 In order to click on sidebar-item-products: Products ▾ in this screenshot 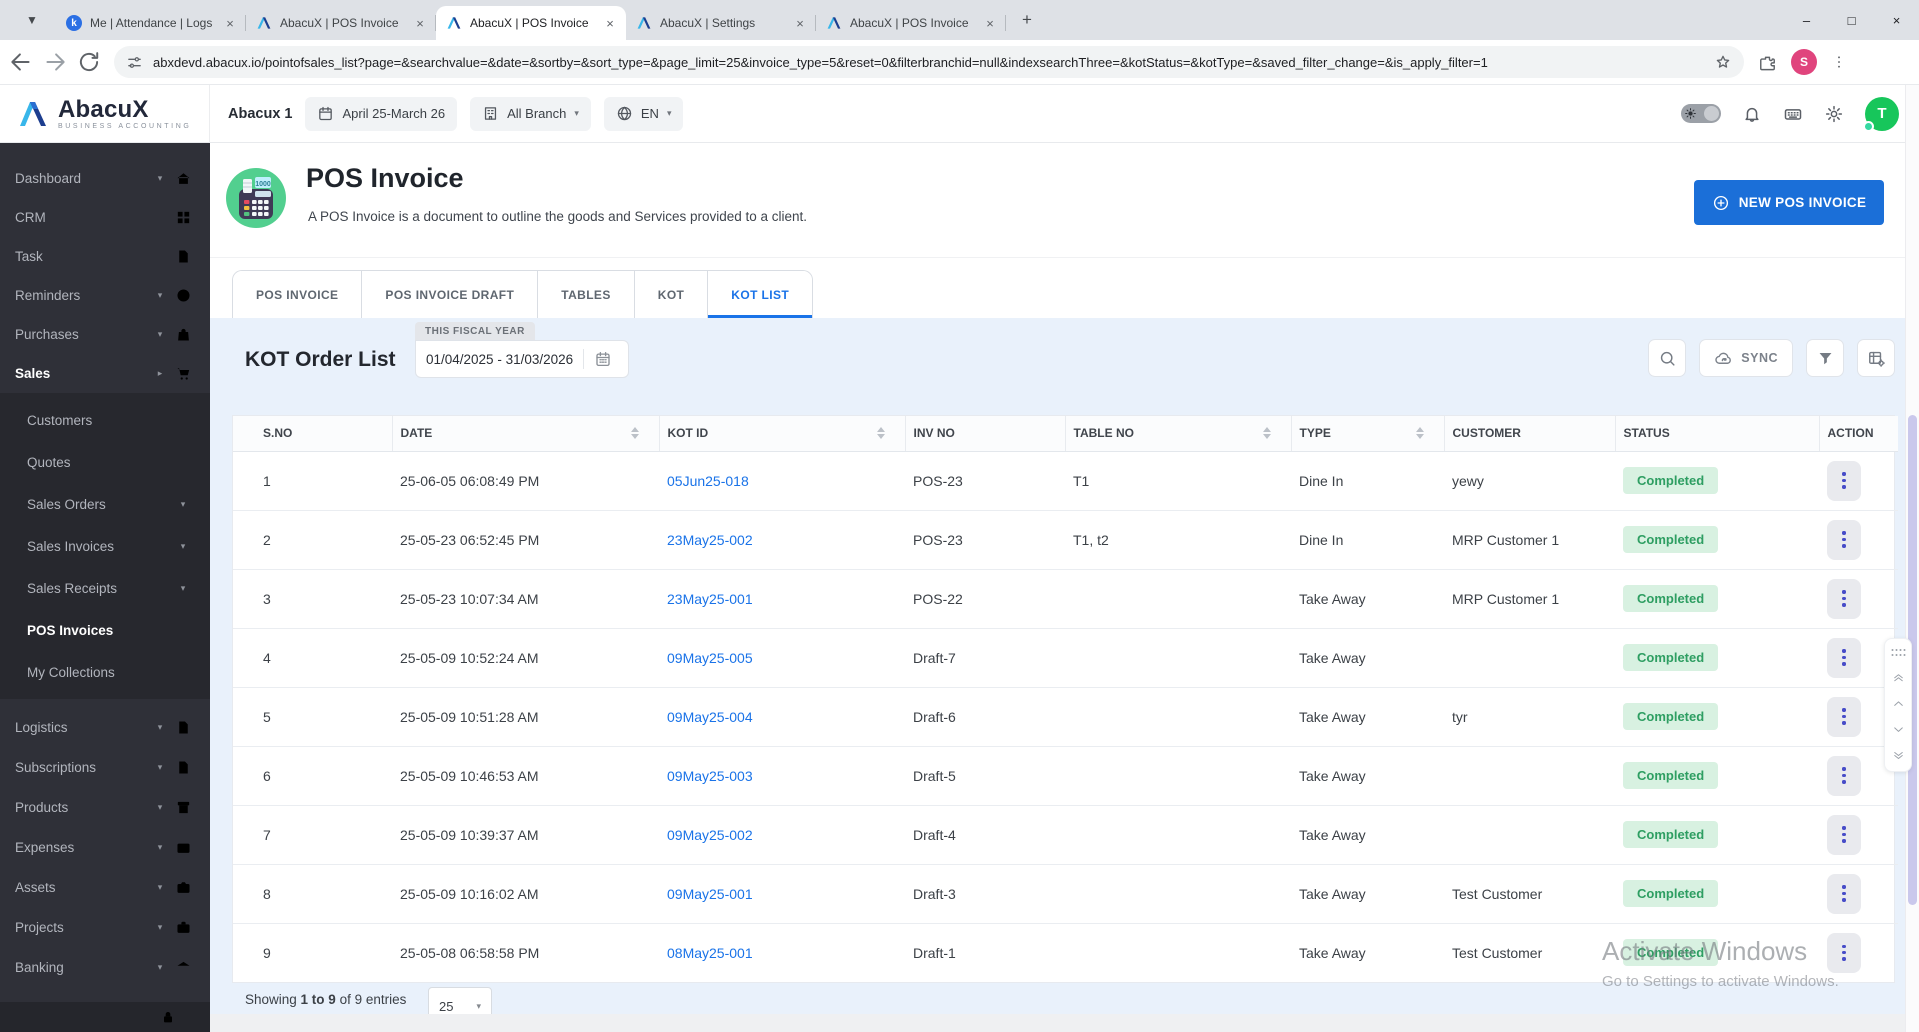, I will do `click(105, 807)`.